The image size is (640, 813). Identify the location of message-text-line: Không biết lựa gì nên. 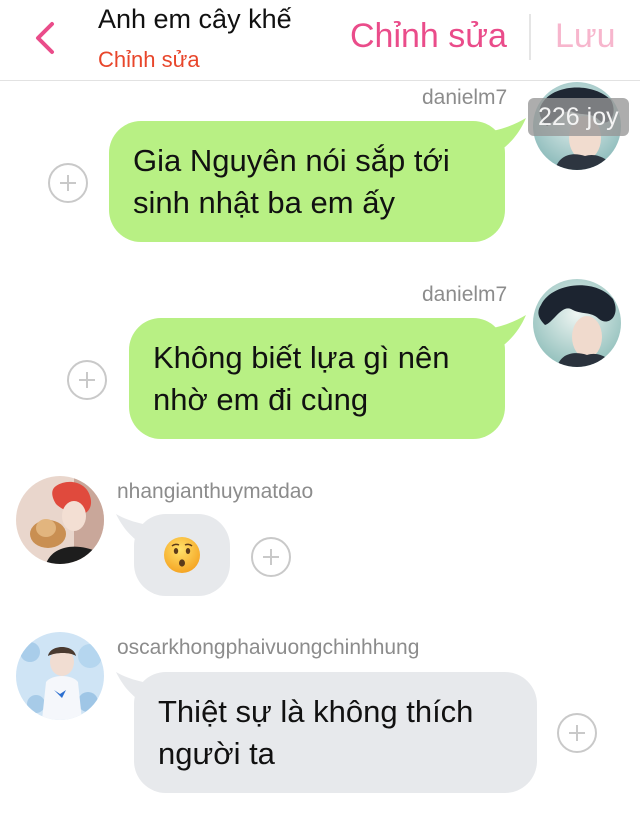
(301, 357).